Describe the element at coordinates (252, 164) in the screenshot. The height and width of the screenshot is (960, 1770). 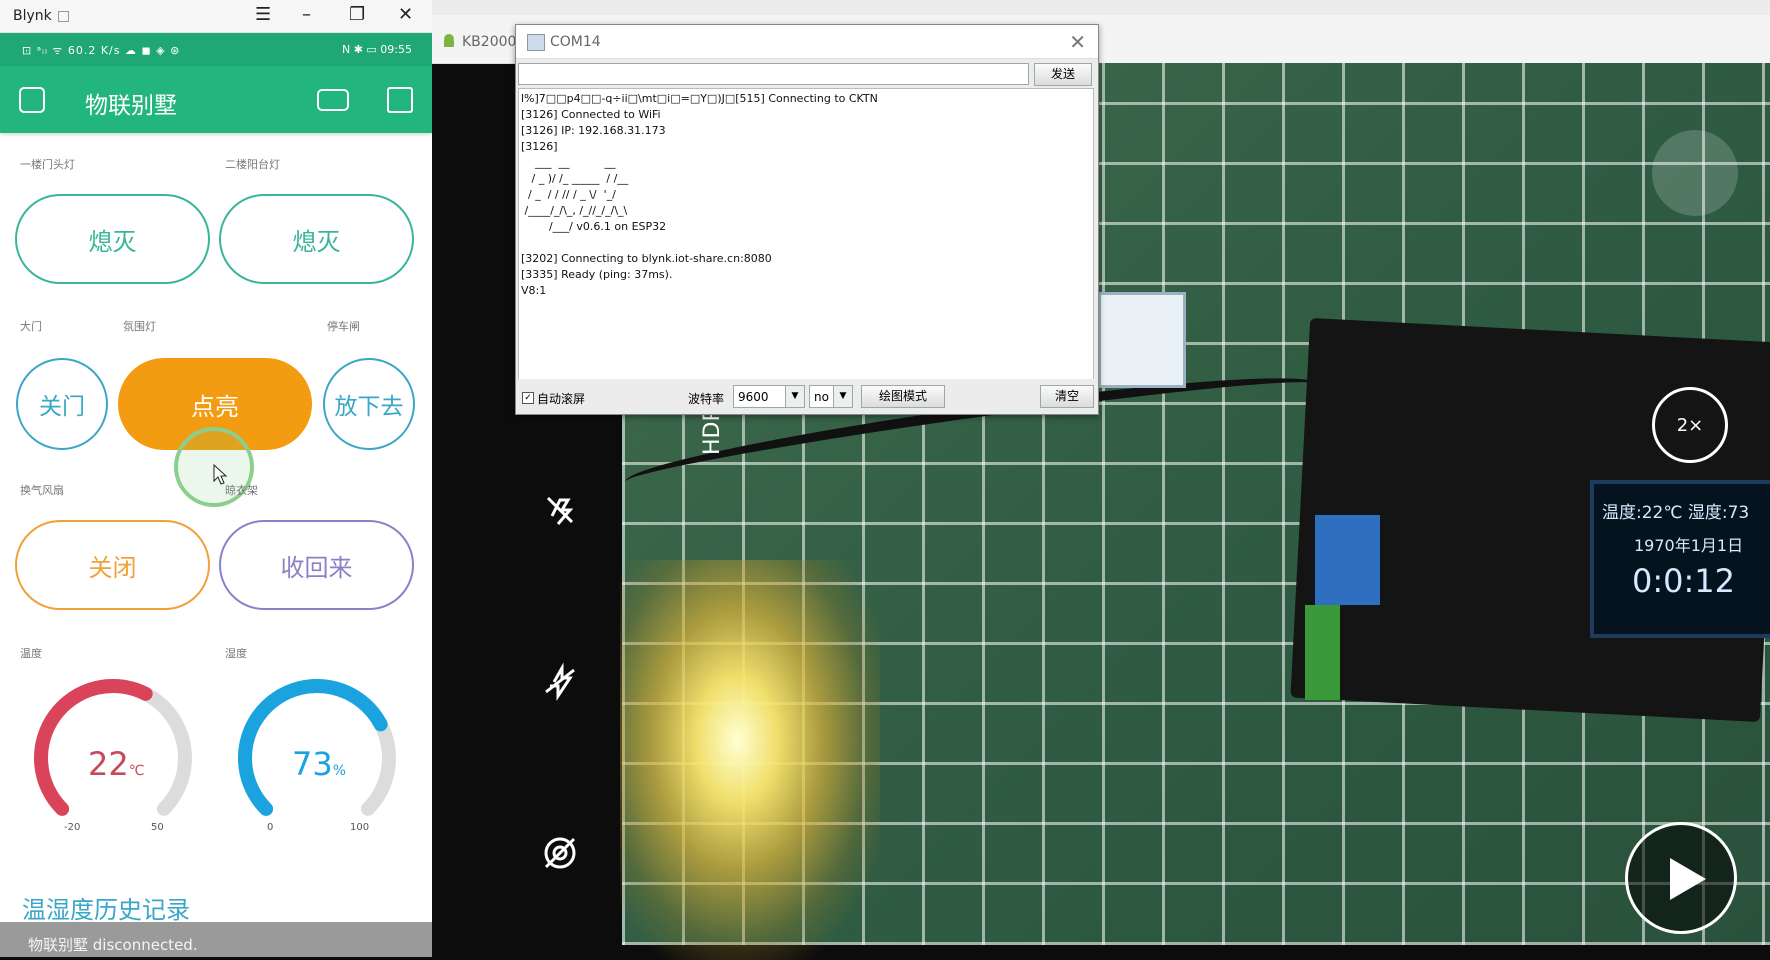
I see `label-balcony-light: 二楼阳台灯` at that location.